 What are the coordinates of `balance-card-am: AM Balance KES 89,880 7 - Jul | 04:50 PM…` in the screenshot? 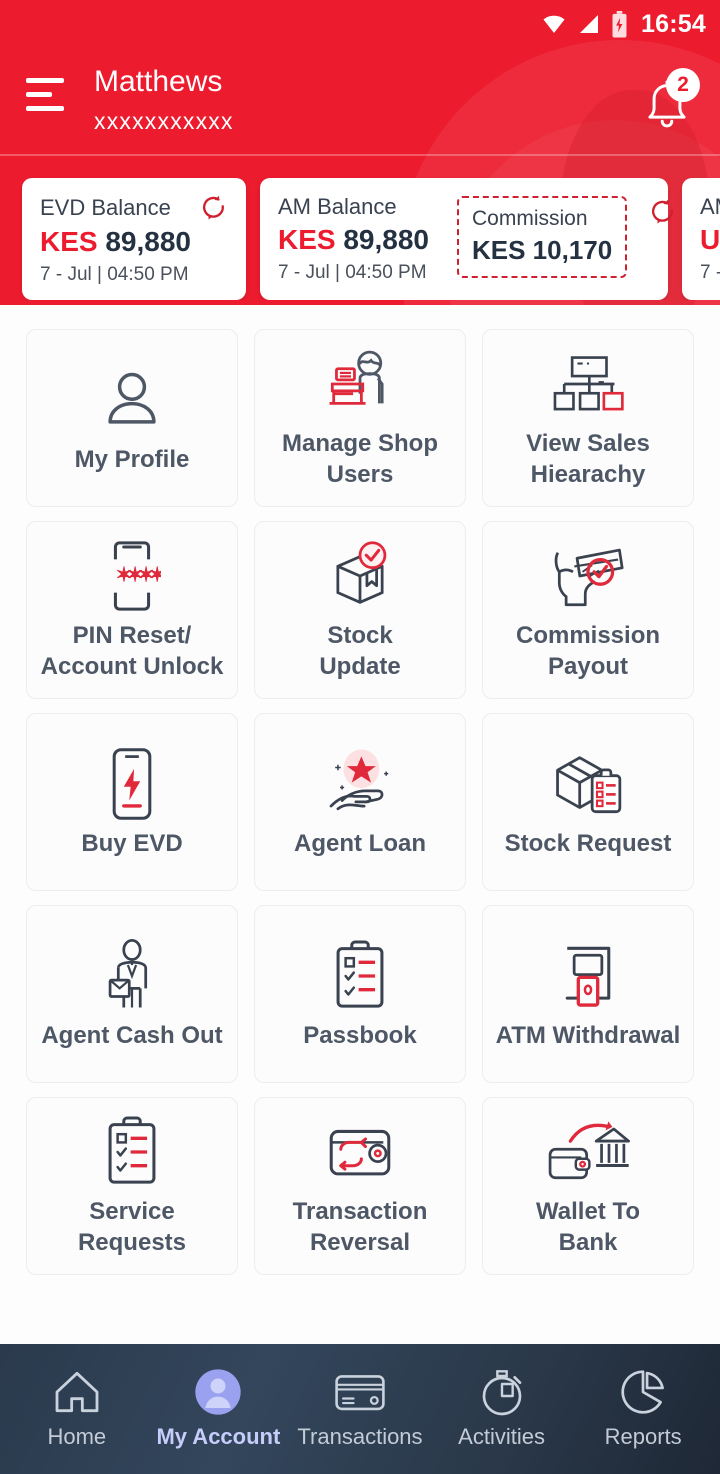 It's located at (467, 239).